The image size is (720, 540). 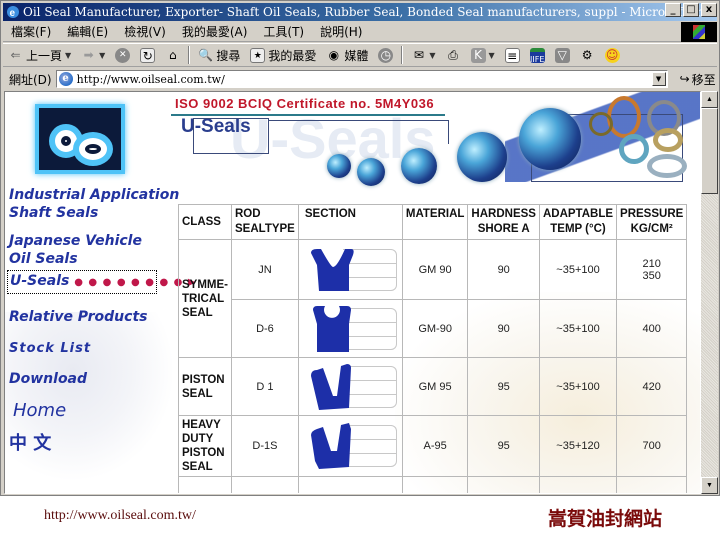 What do you see at coordinates (102, 55) in the screenshot?
I see `forward-dropdown-icon: ▼` at bounding box center [102, 55].